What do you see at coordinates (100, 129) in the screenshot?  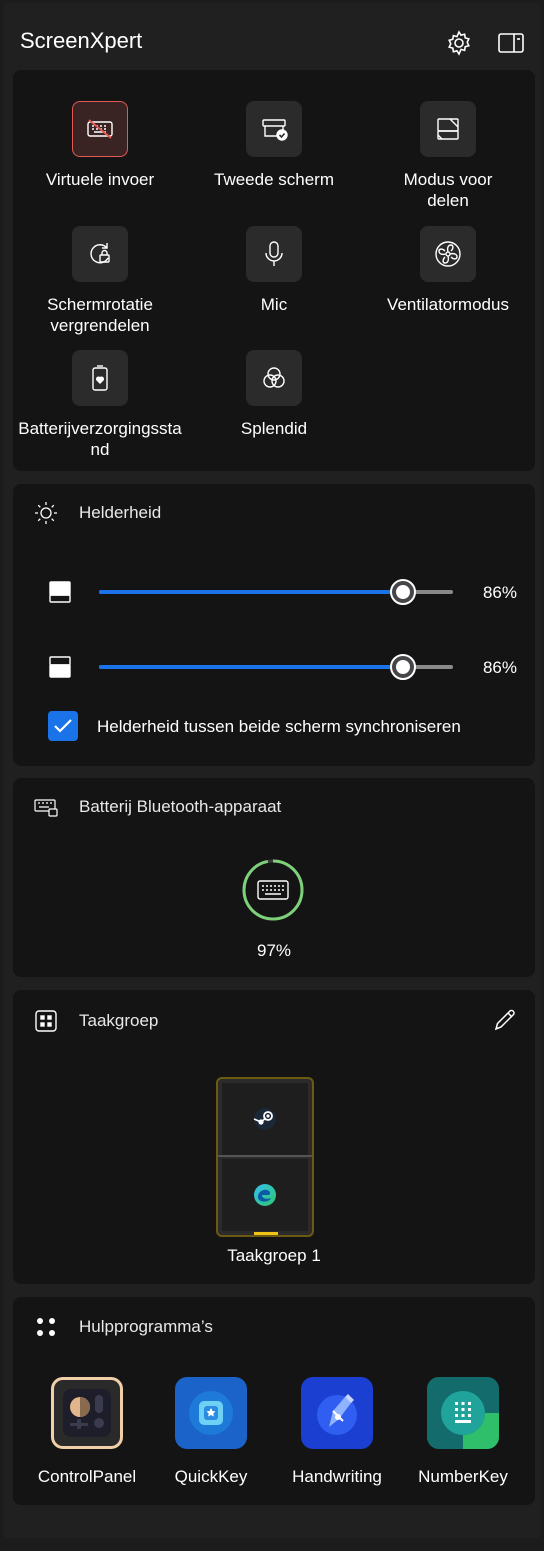 I see `keyboard-off-icon` at bounding box center [100, 129].